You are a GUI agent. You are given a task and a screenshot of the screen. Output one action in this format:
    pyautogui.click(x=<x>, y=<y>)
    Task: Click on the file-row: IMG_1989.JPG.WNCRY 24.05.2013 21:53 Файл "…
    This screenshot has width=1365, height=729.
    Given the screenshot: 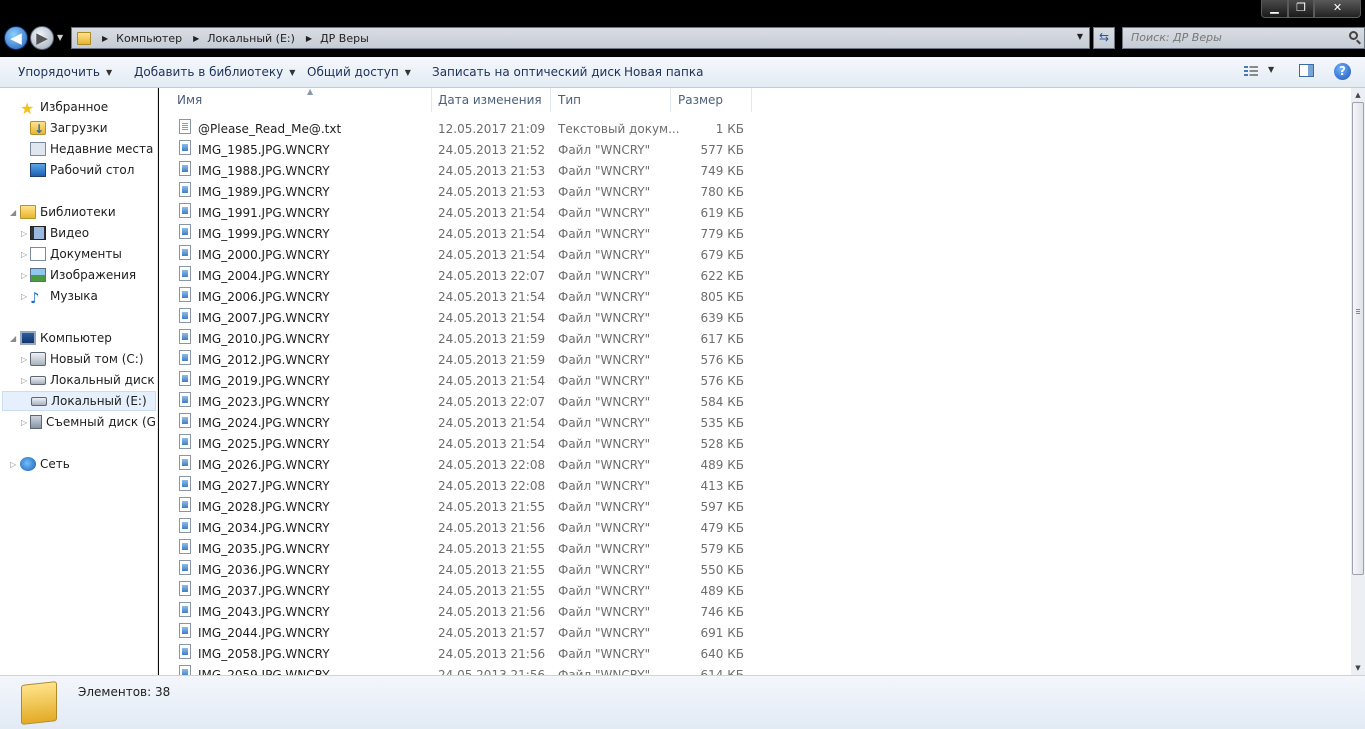 What is the action you would take?
    pyautogui.click(x=461, y=192)
    